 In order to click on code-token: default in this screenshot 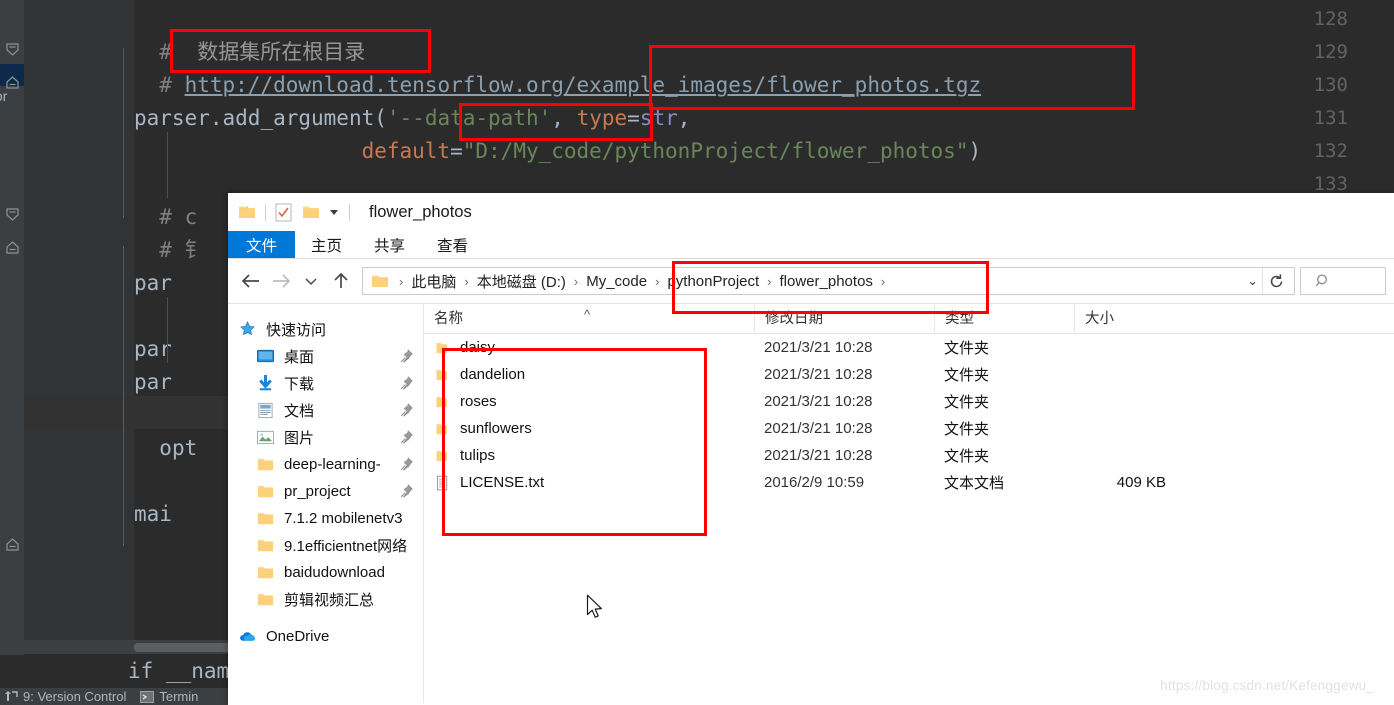, I will do `click(406, 151)`.